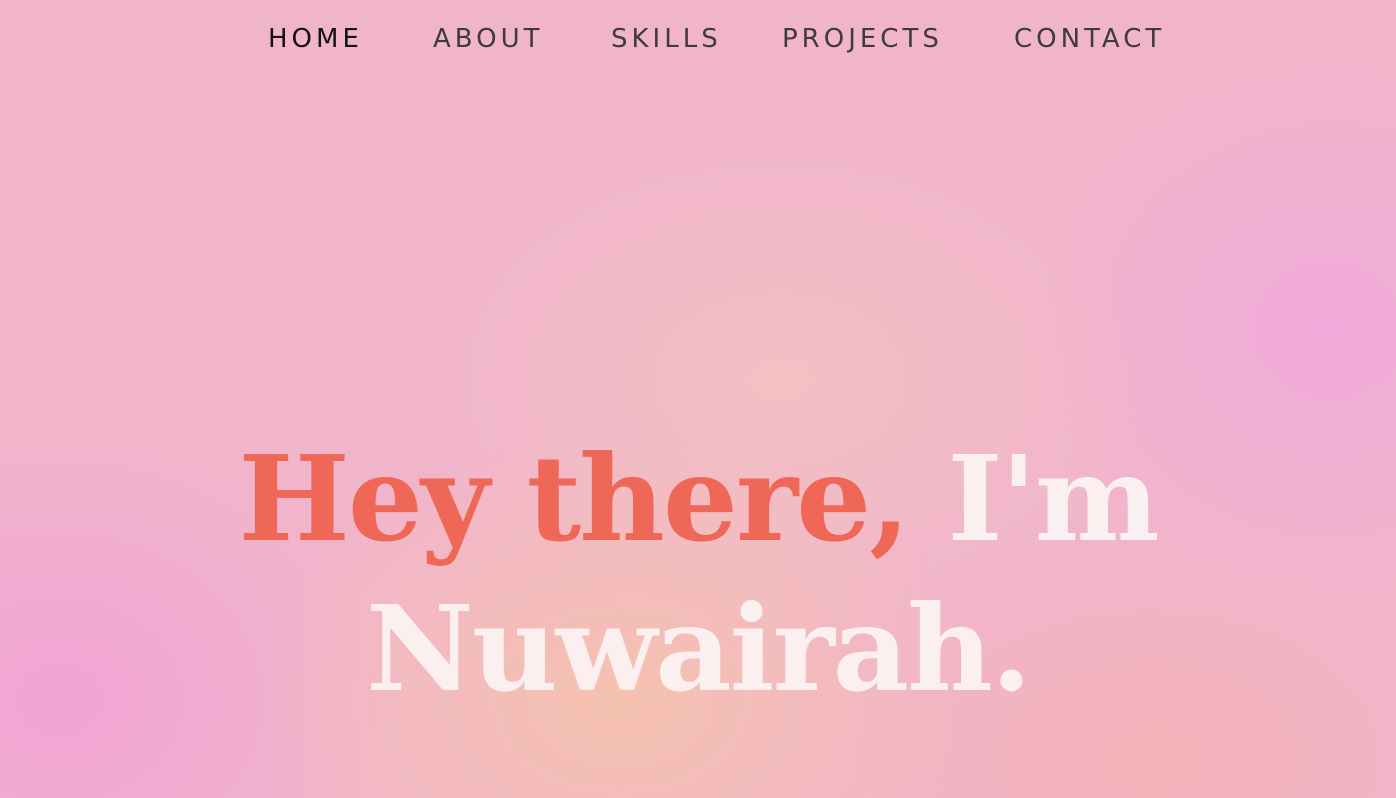 The width and height of the screenshot is (1396, 798). Describe the element at coordinates (698, 649) in the screenshot. I see `hero-name: Nuwairah.` at that location.